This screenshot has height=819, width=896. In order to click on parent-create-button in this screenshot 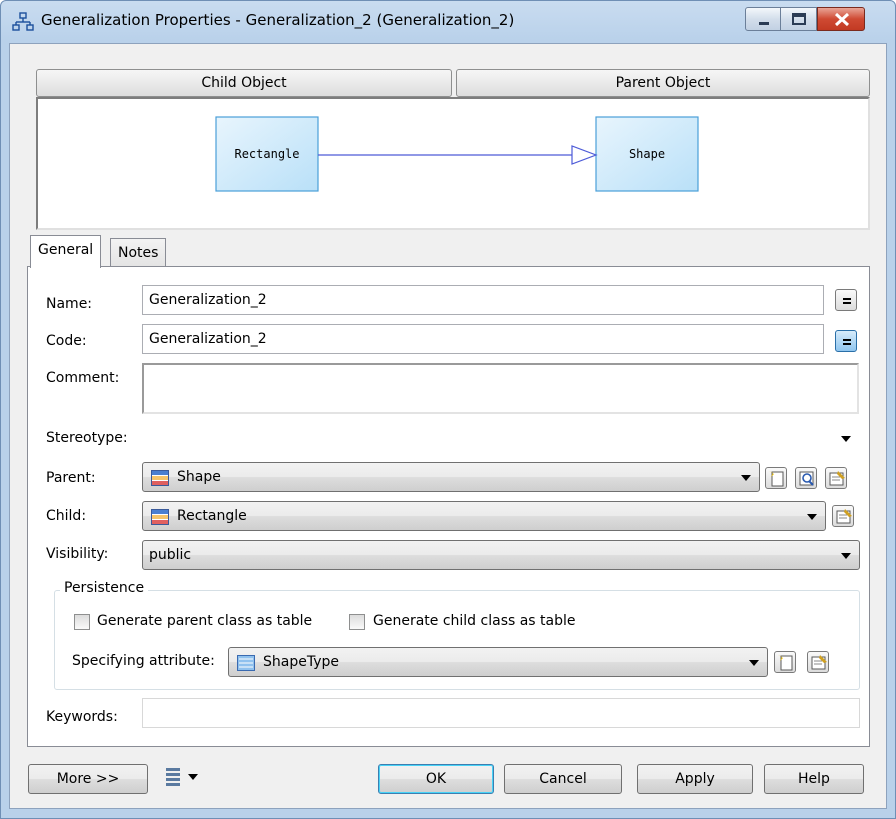, I will do `click(776, 478)`.